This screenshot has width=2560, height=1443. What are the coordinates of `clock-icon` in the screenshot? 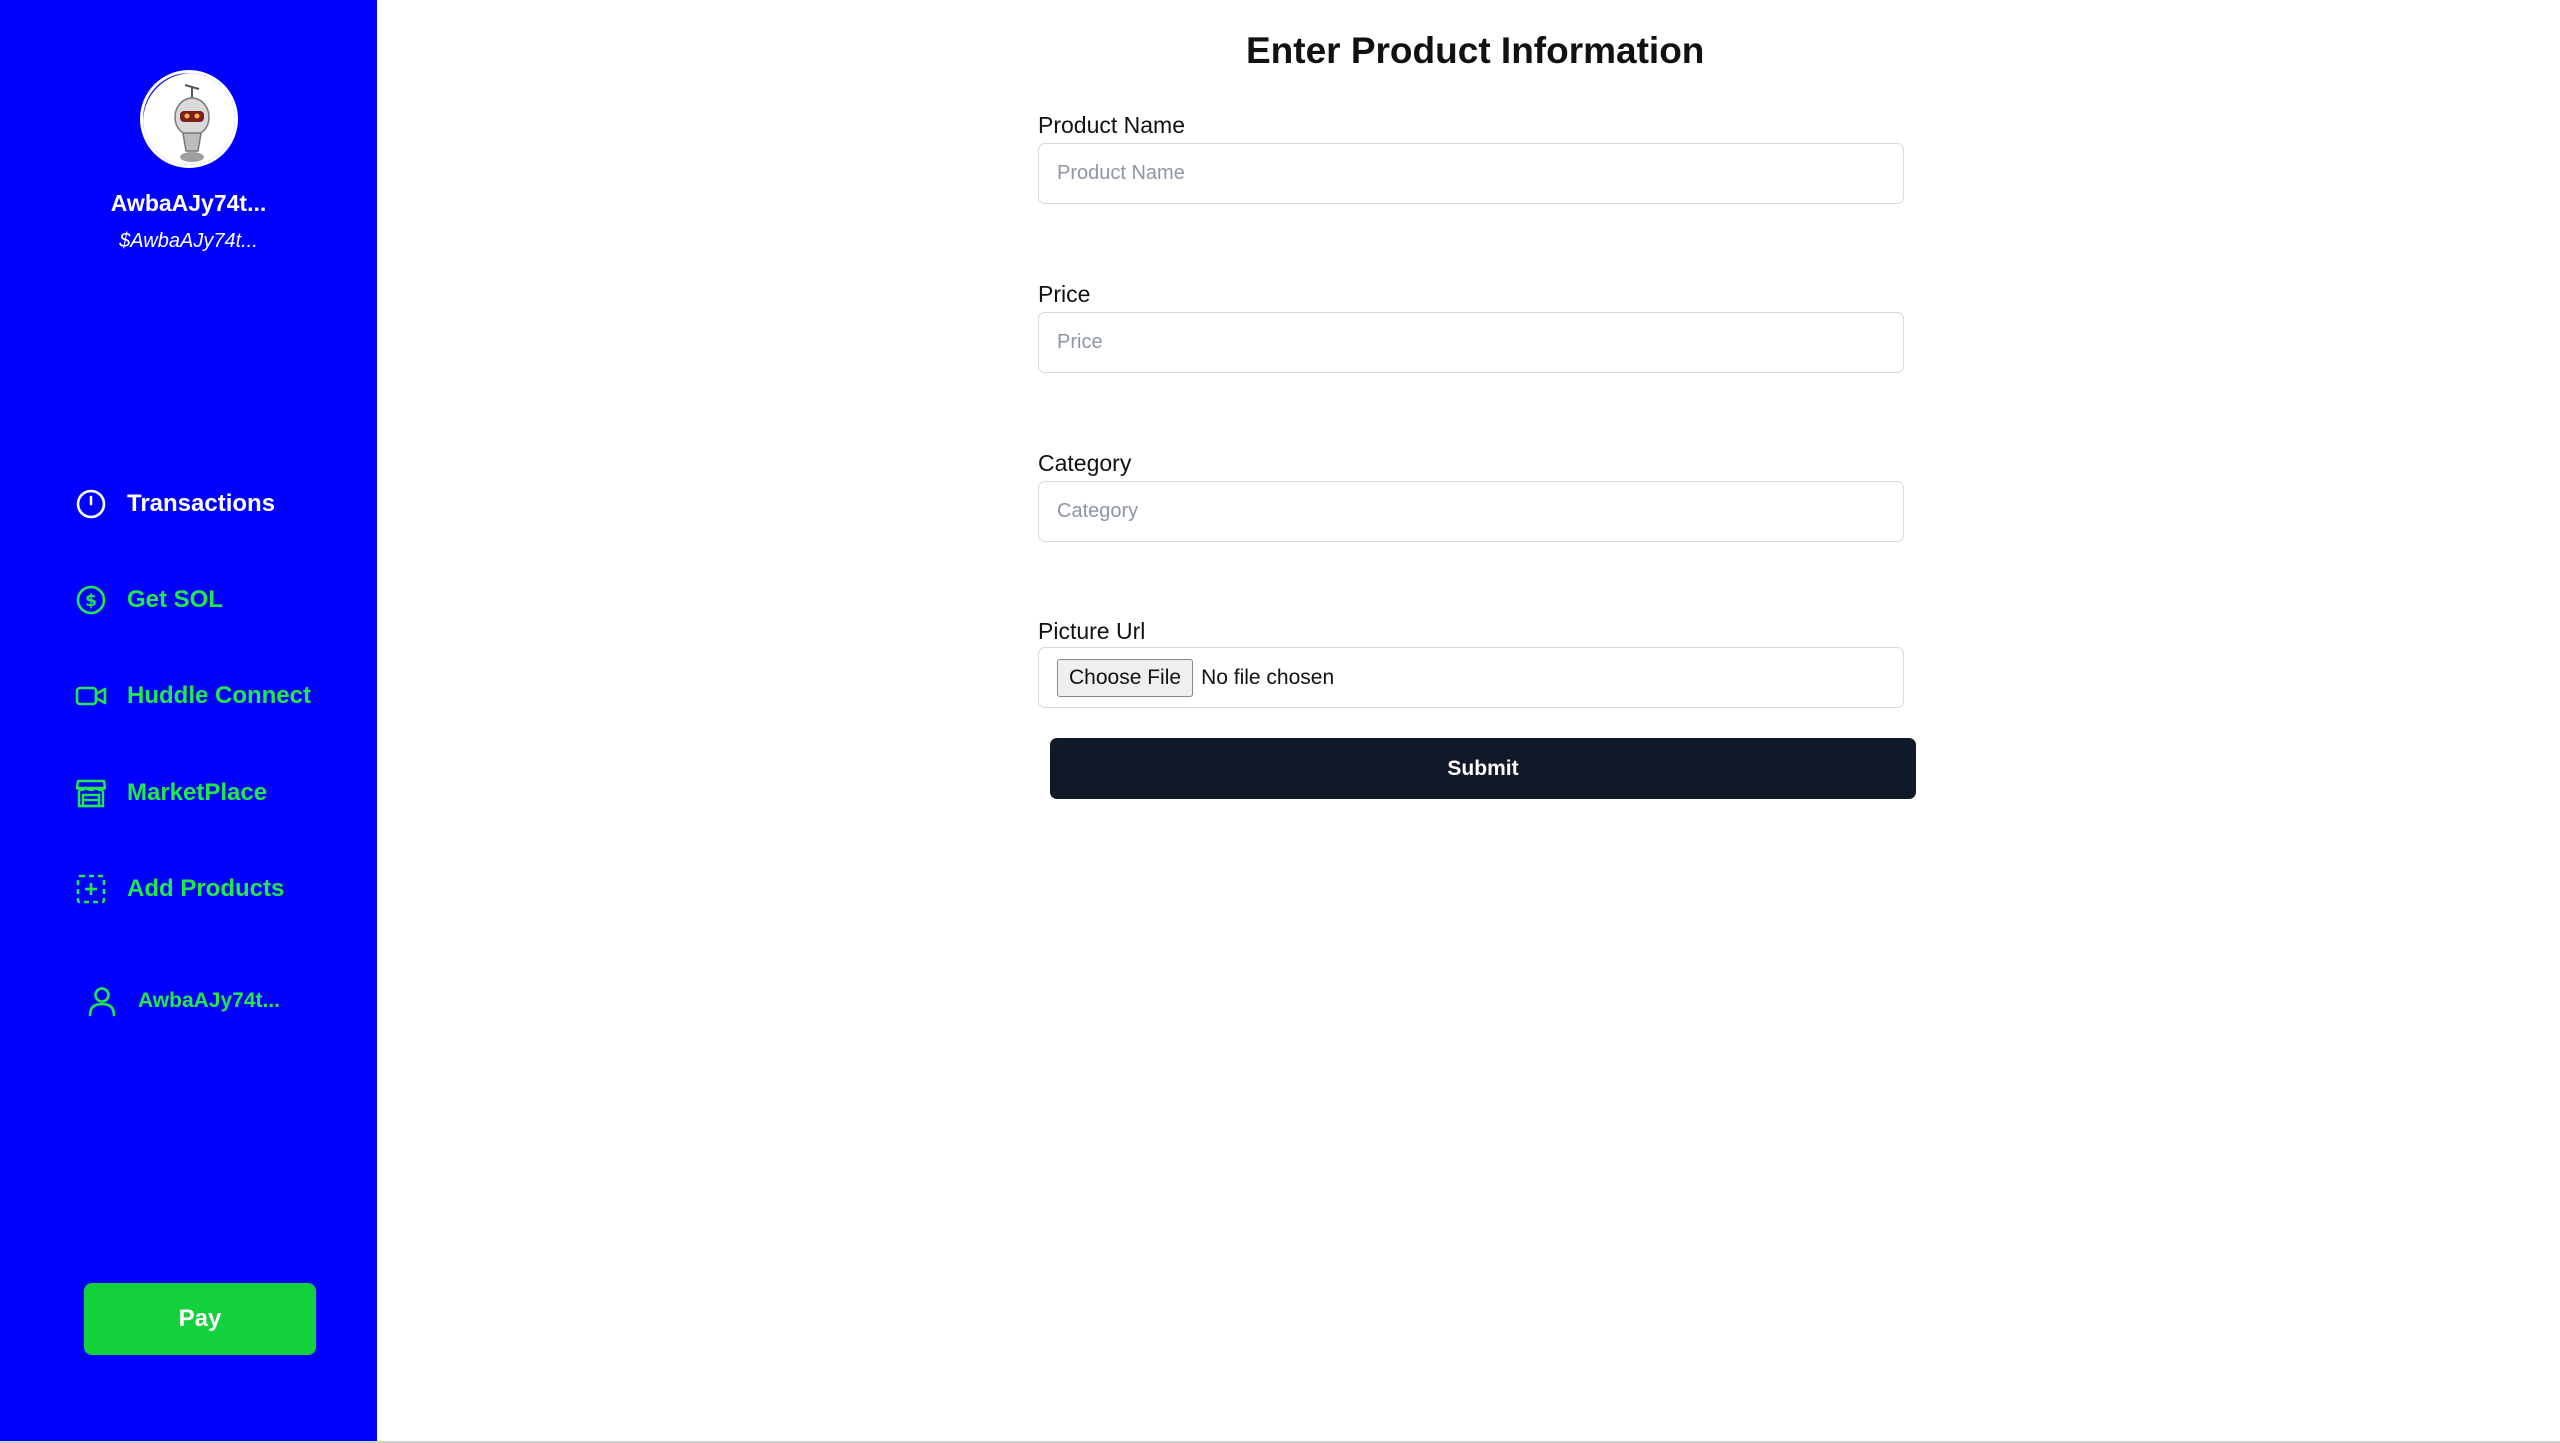 It's located at (91, 504).